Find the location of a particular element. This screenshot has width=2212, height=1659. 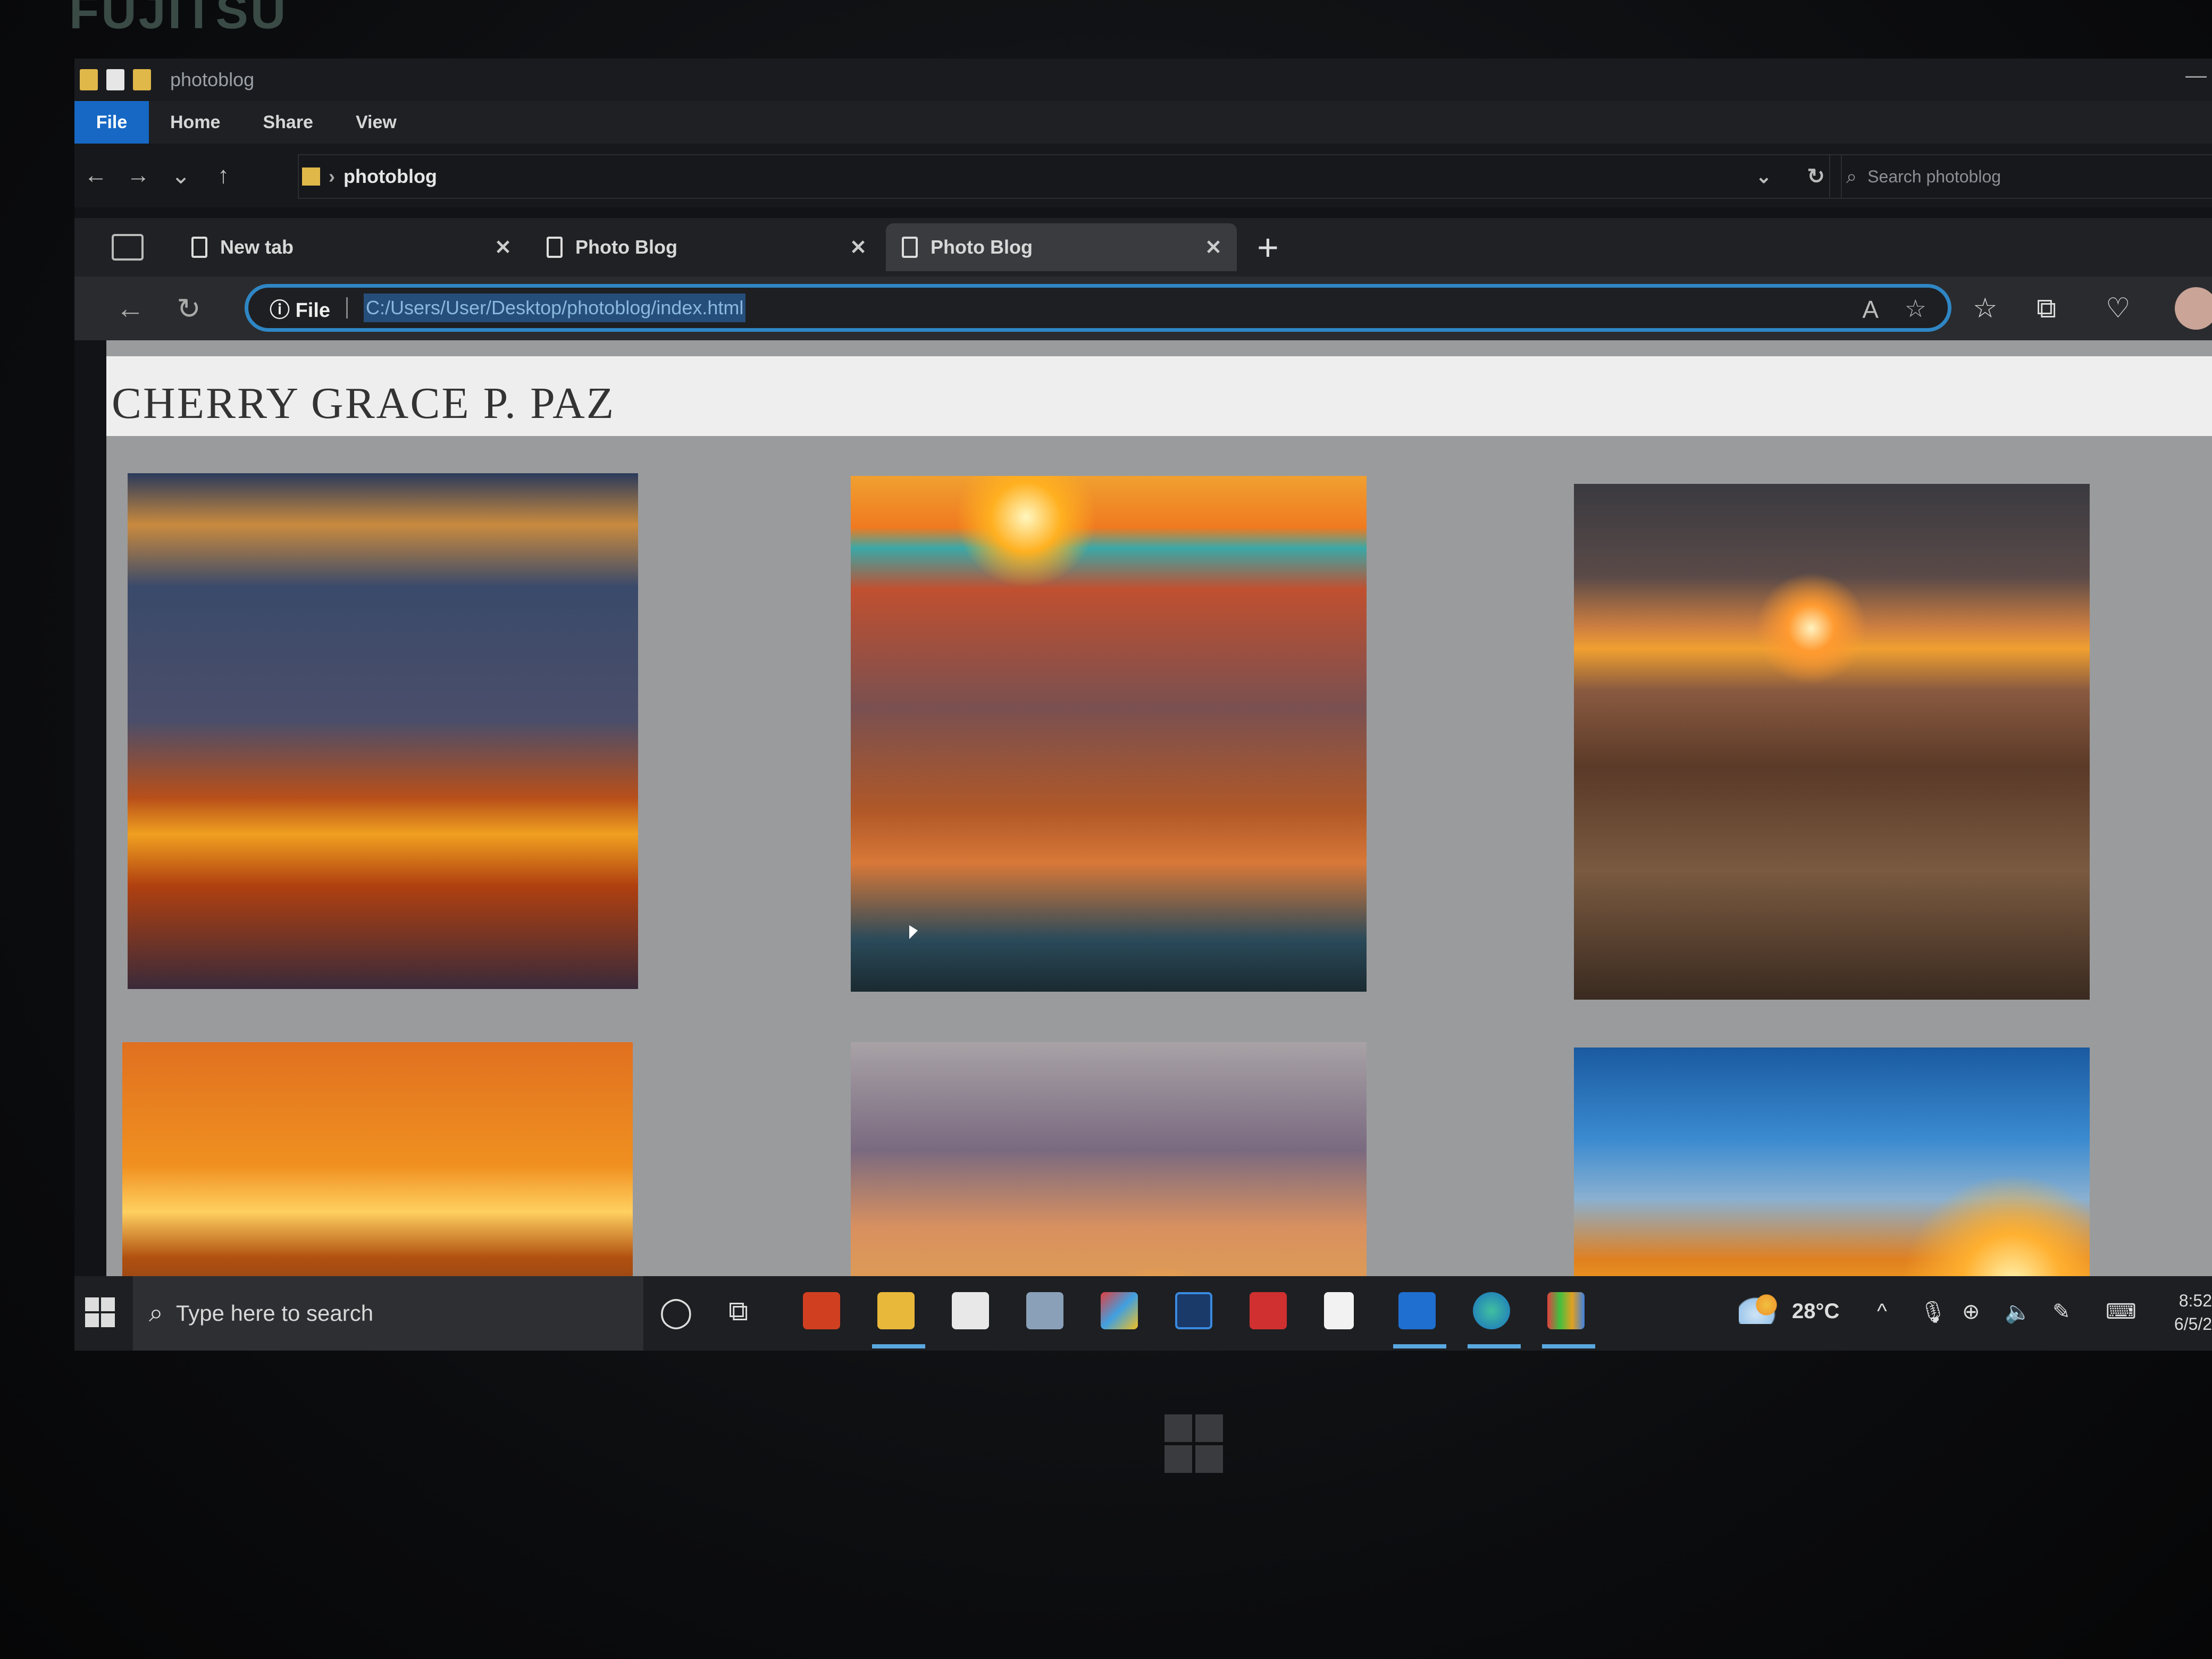

screen-recorder-icon is located at coordinates (821, 1310).